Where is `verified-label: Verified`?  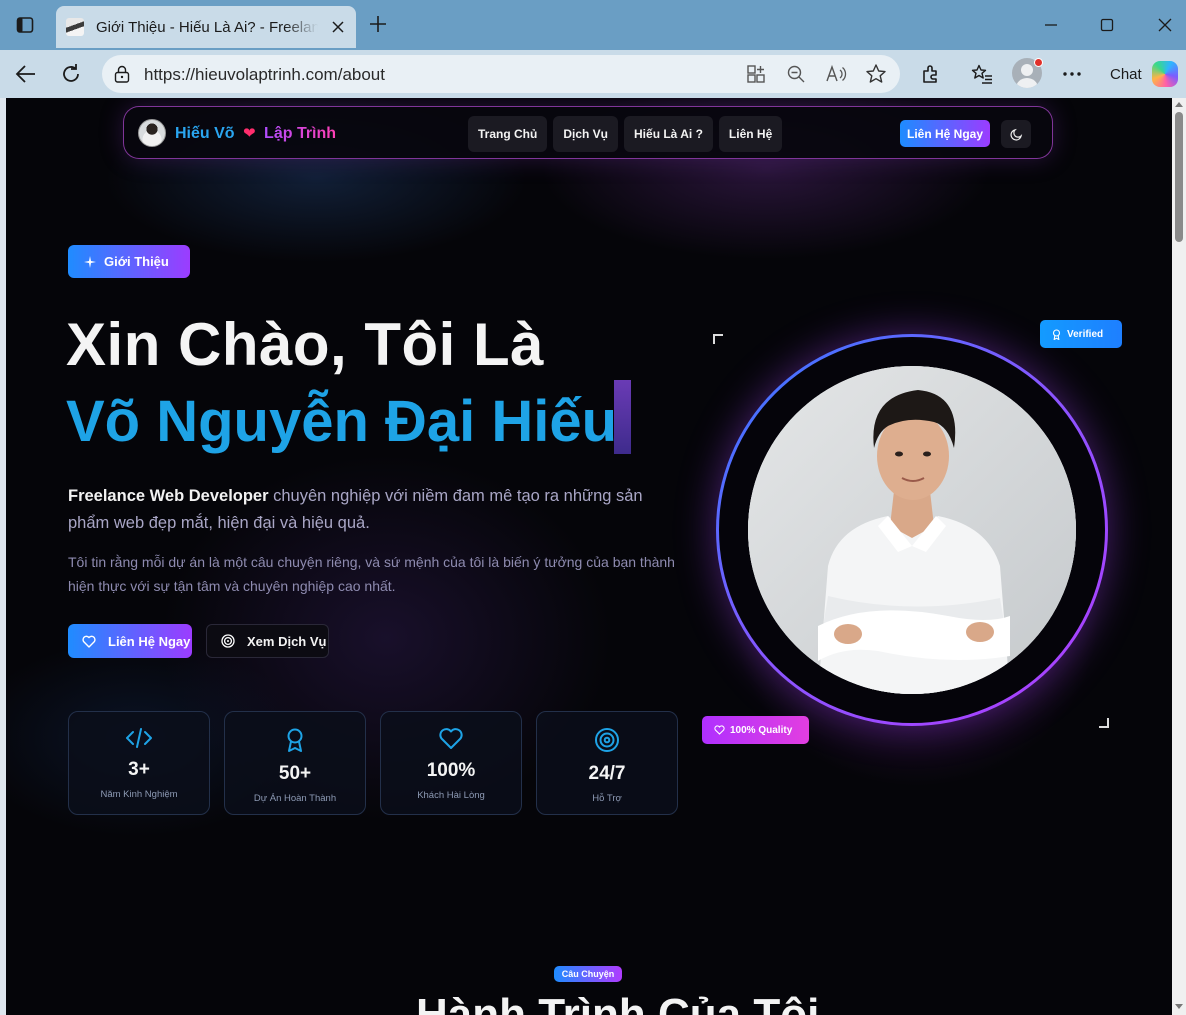
verified-label: Verified is located at coordinates (1085, 334).